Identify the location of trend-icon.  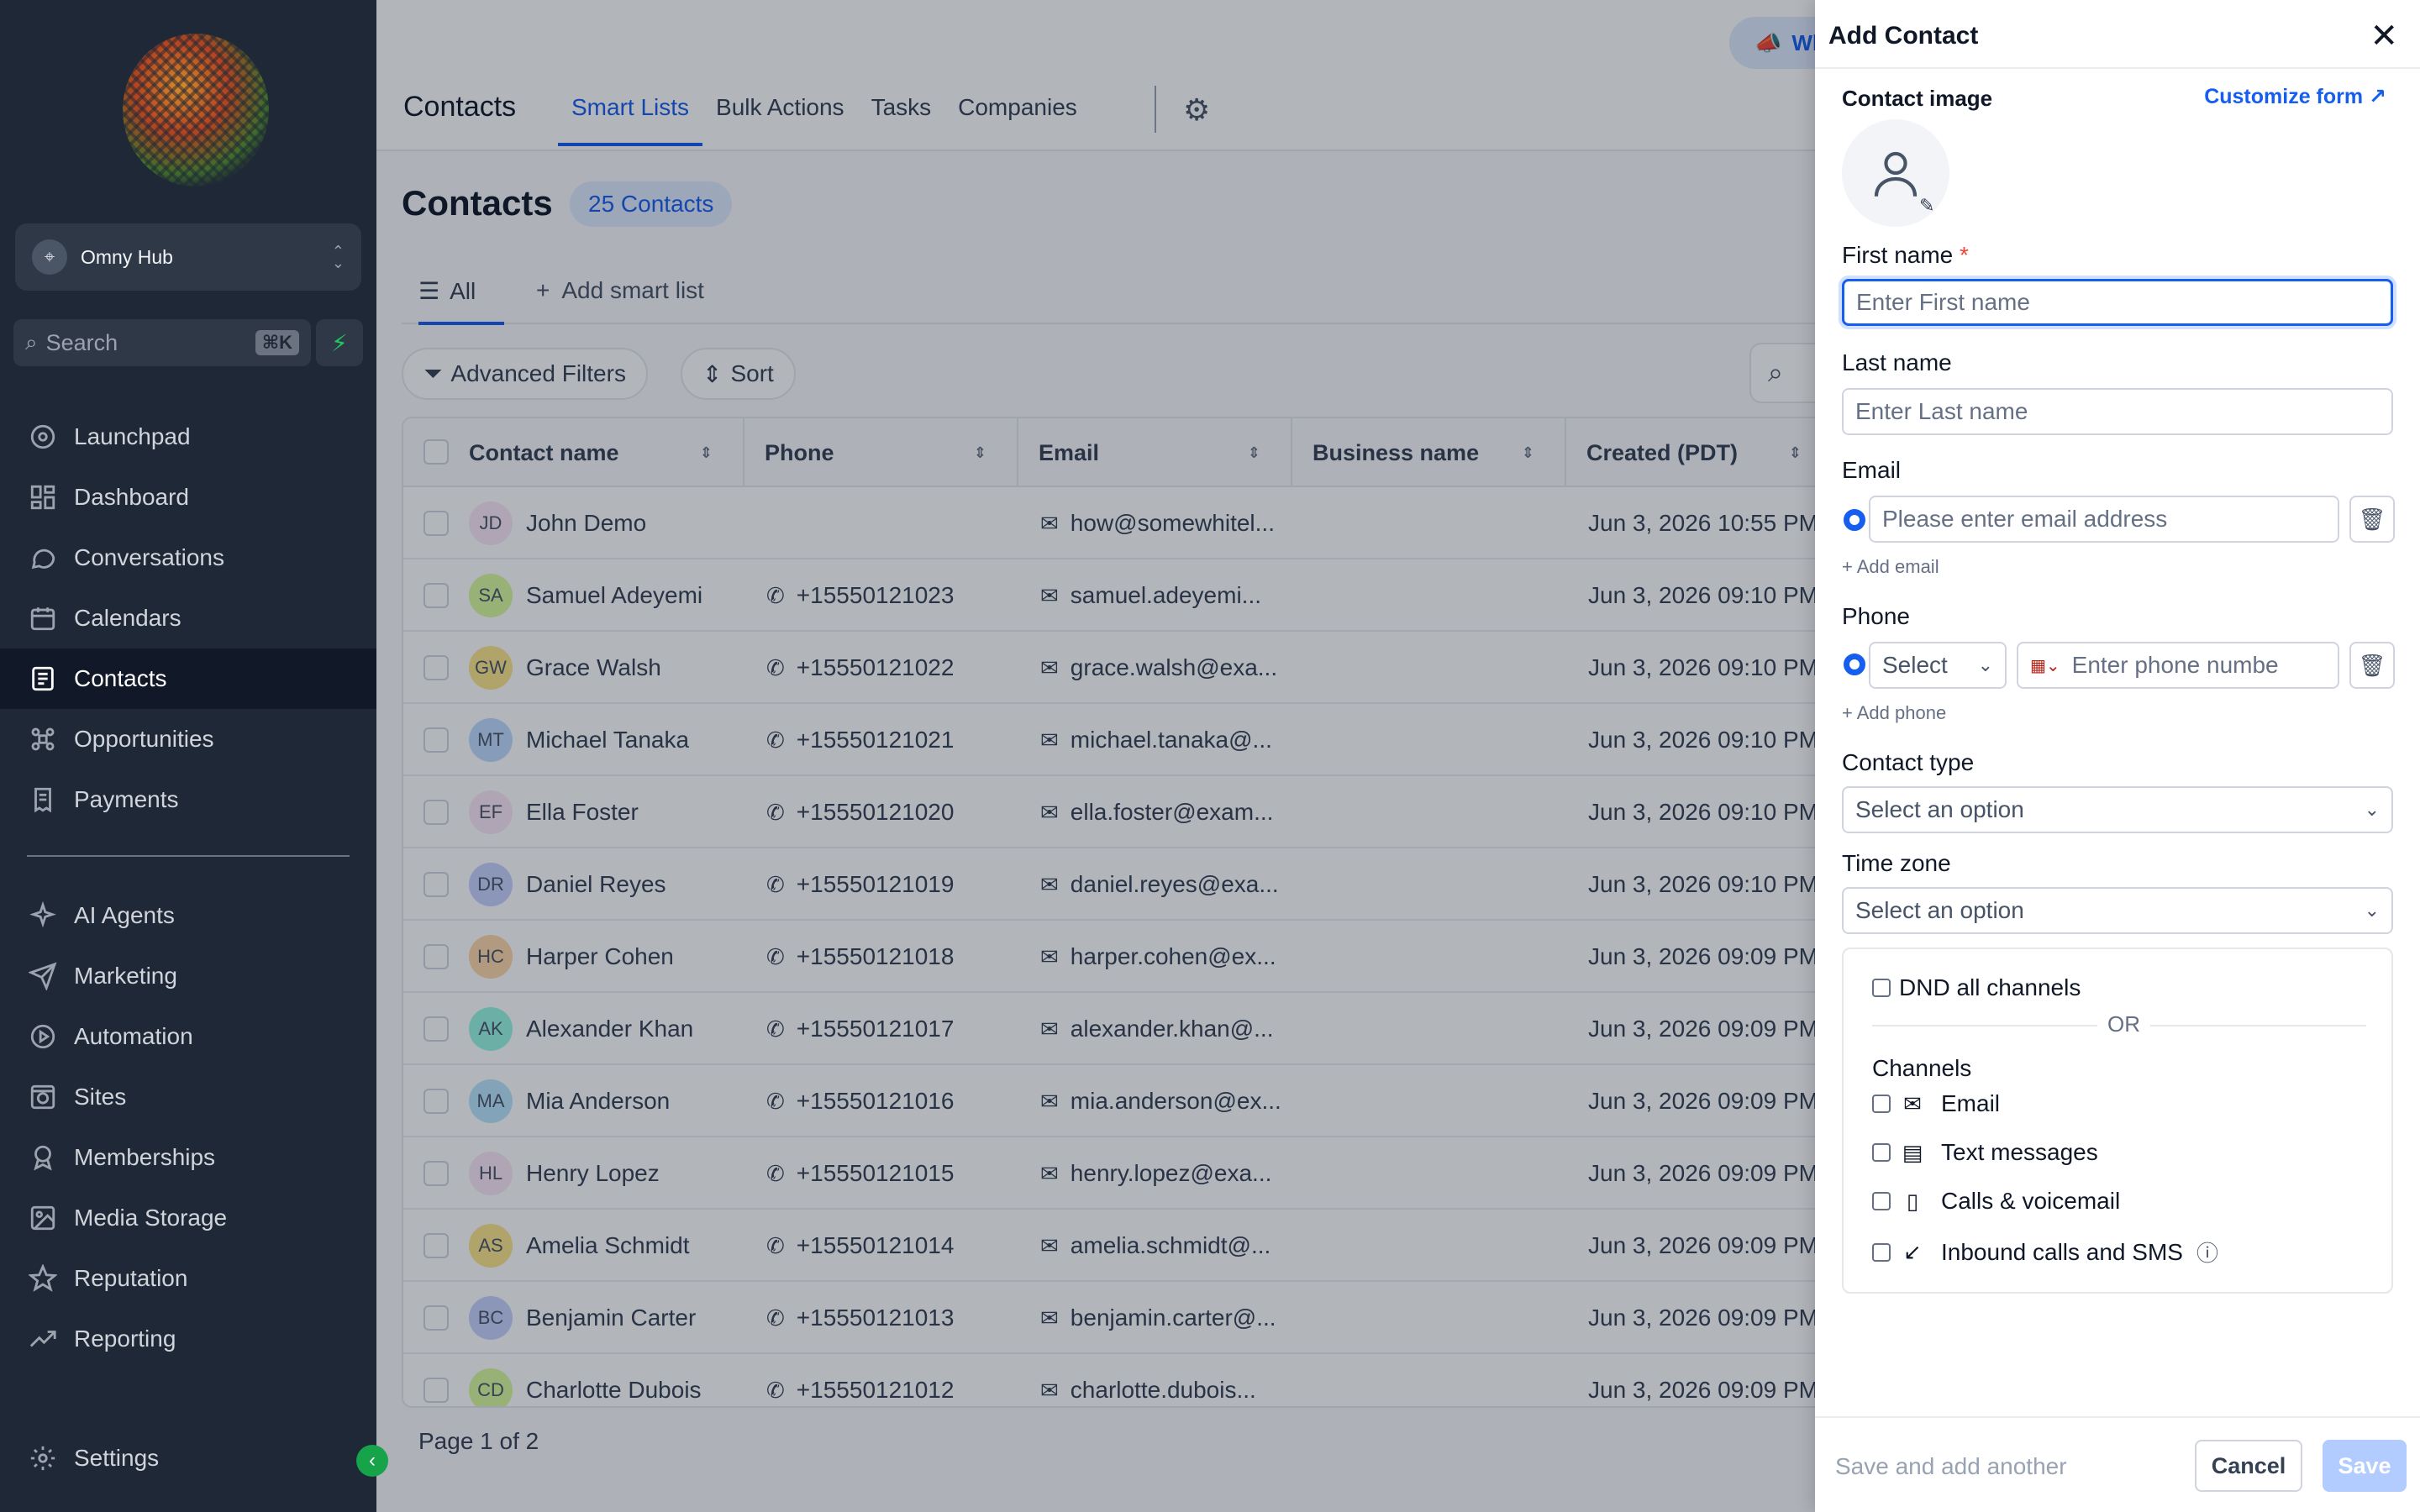
(43, 1339).